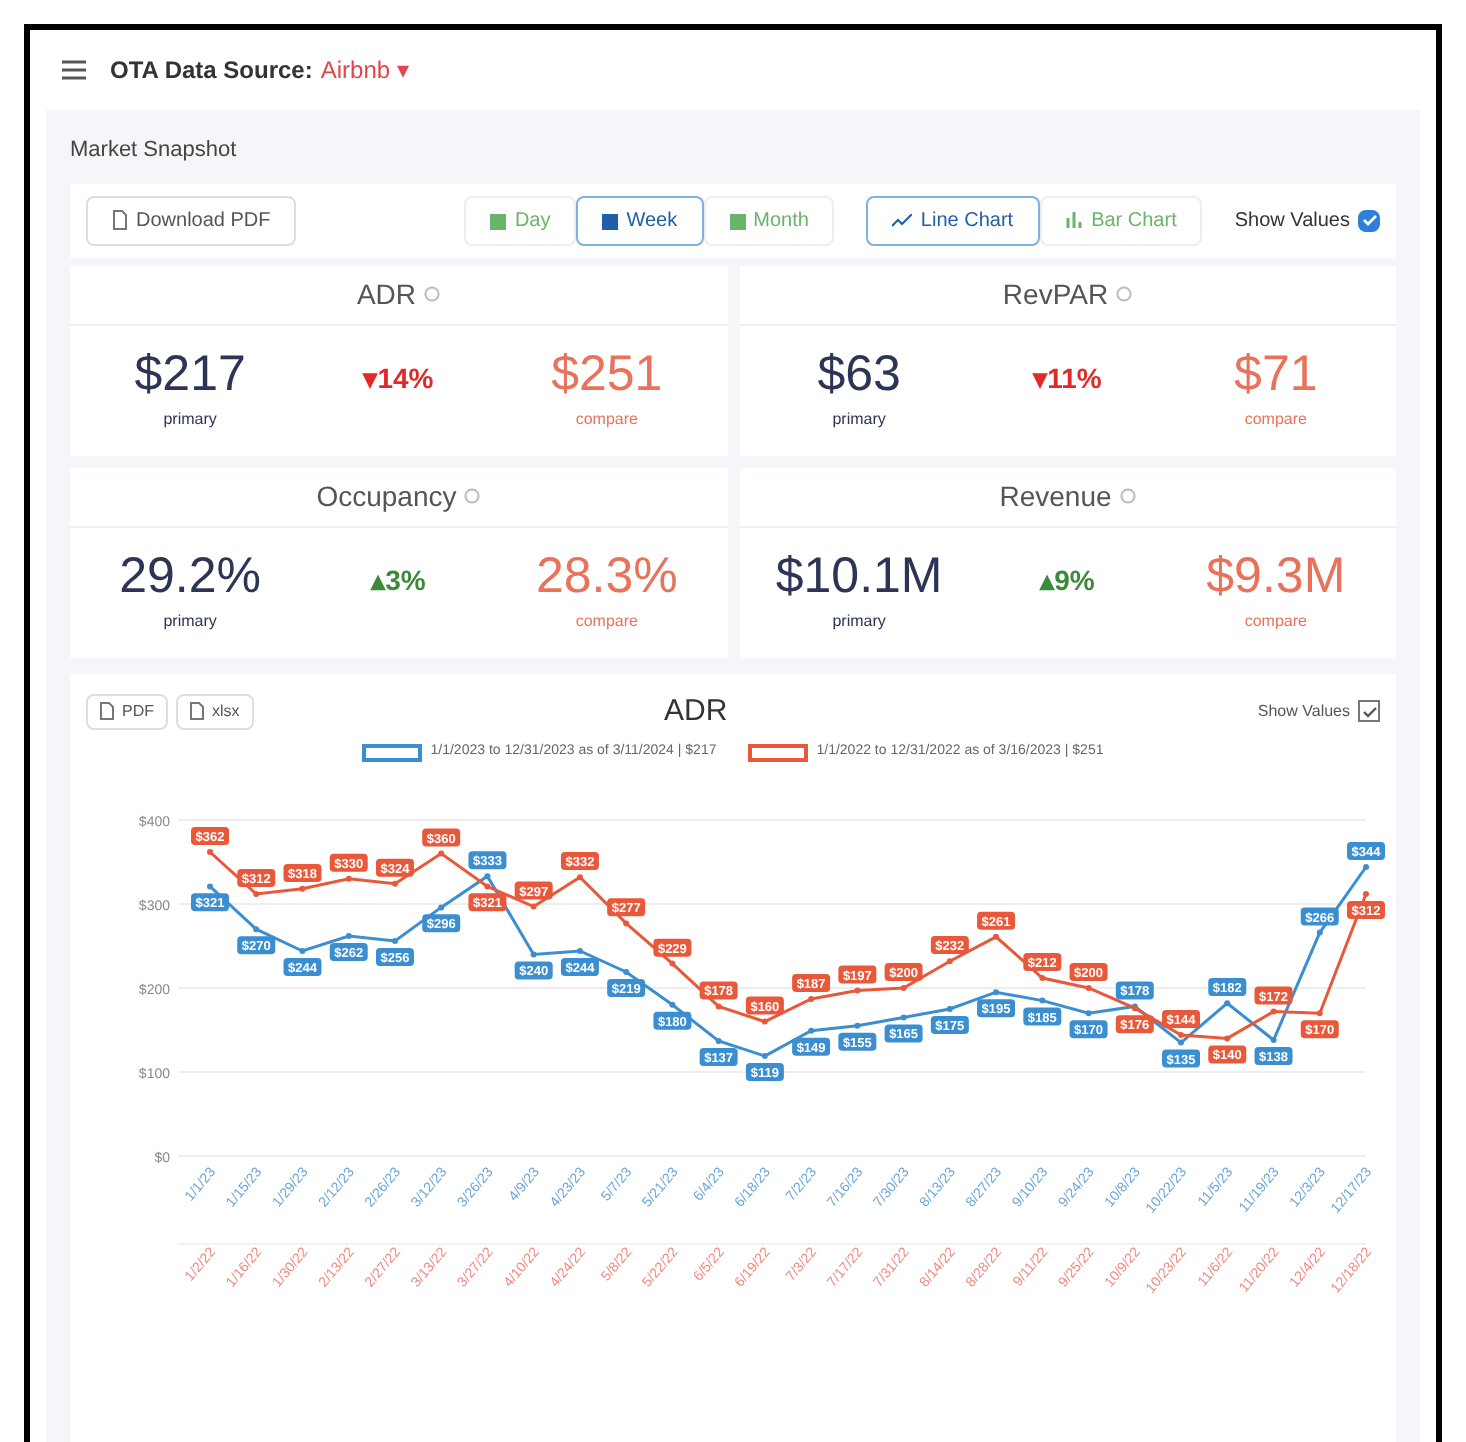  Describe the element at coordinates (859, 576) in the screenshot. I see `primary-value: $10.1M` at that location.